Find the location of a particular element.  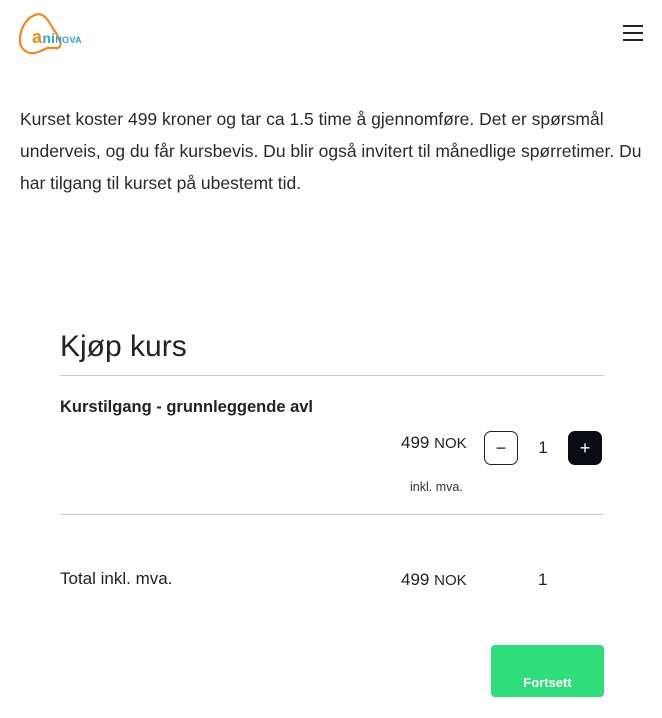

continue-button: Fortsett is located at coordinates (547, 671).